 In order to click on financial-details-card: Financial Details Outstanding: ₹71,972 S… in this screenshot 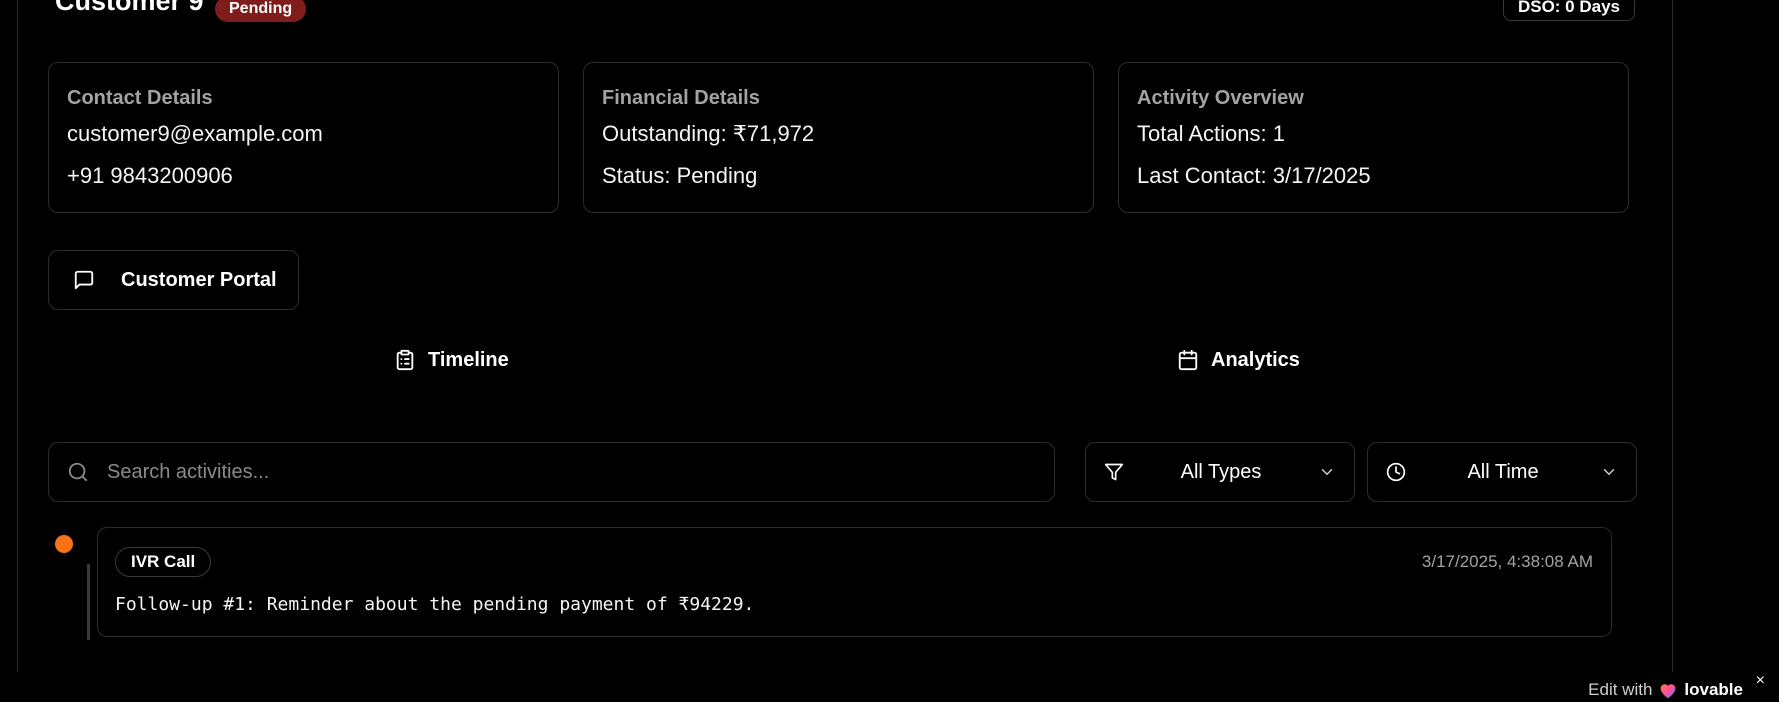, I will do `click(838, 137)`.